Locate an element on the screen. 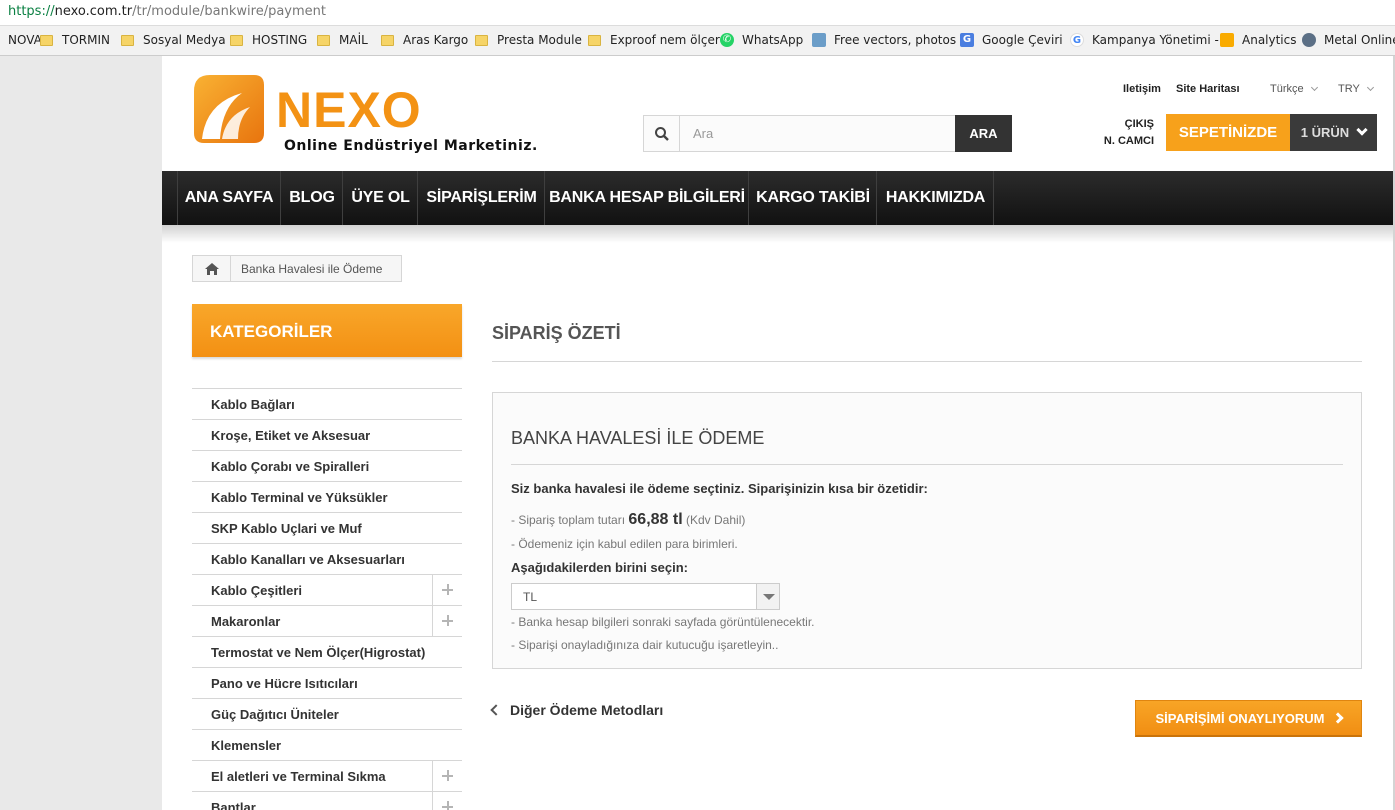  logout-block: ÇIKIŞ N. CAMCI is located at coordinates (1125, 132).